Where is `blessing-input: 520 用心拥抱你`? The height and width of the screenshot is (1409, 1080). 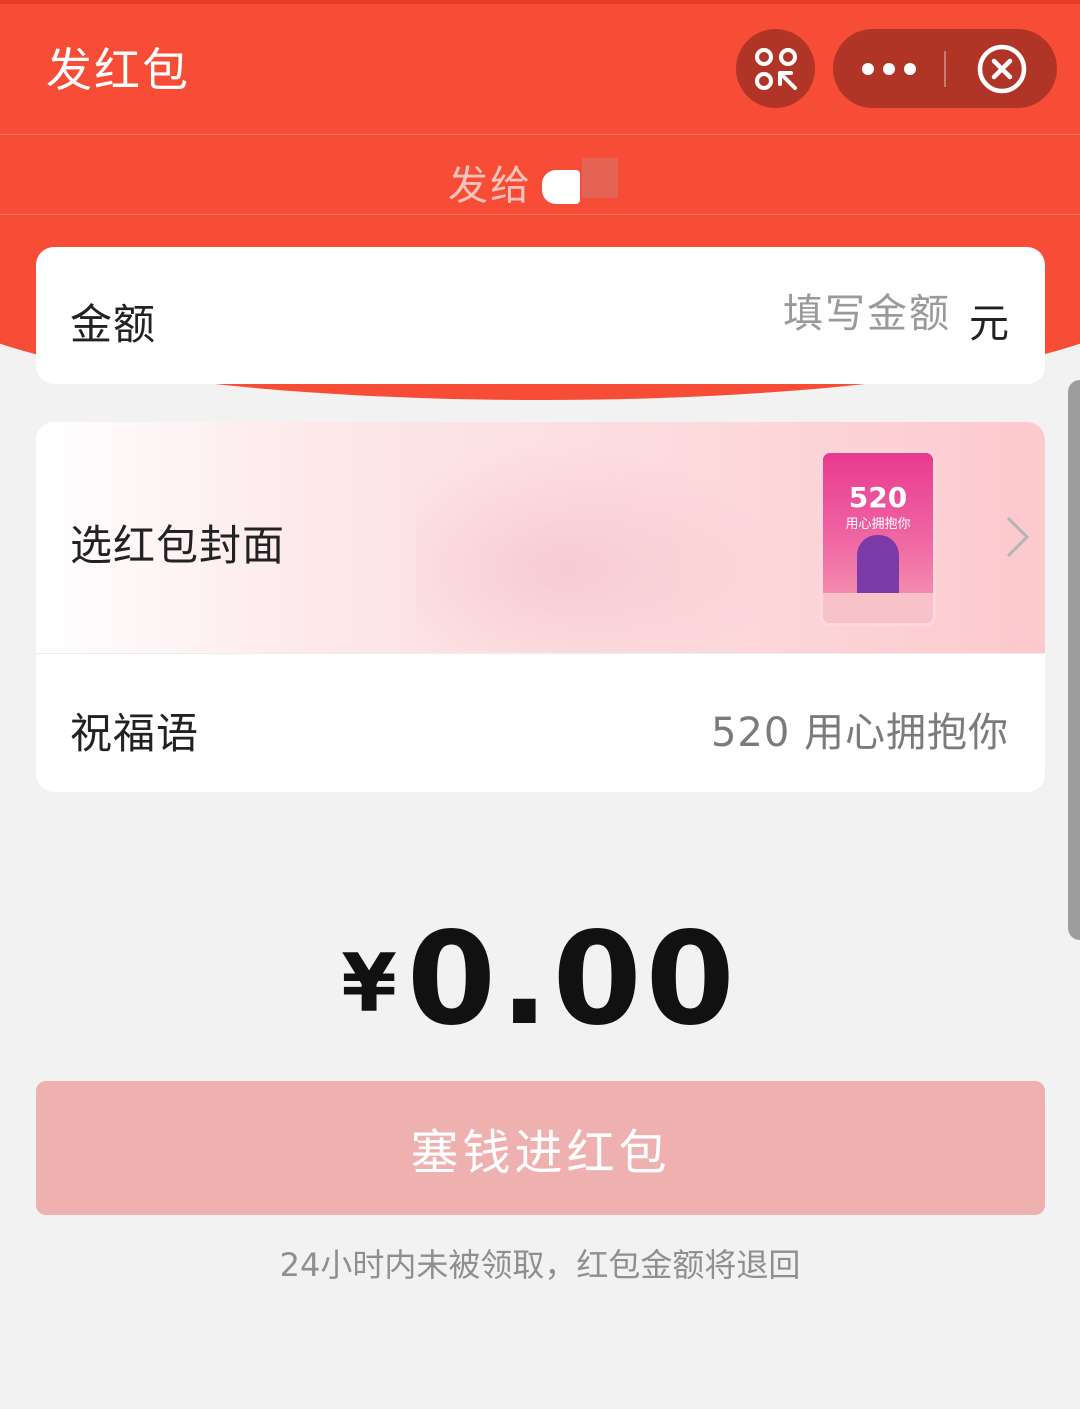 blessing-input: 520 用心拥抱你 is located at coordinates (860, 729).